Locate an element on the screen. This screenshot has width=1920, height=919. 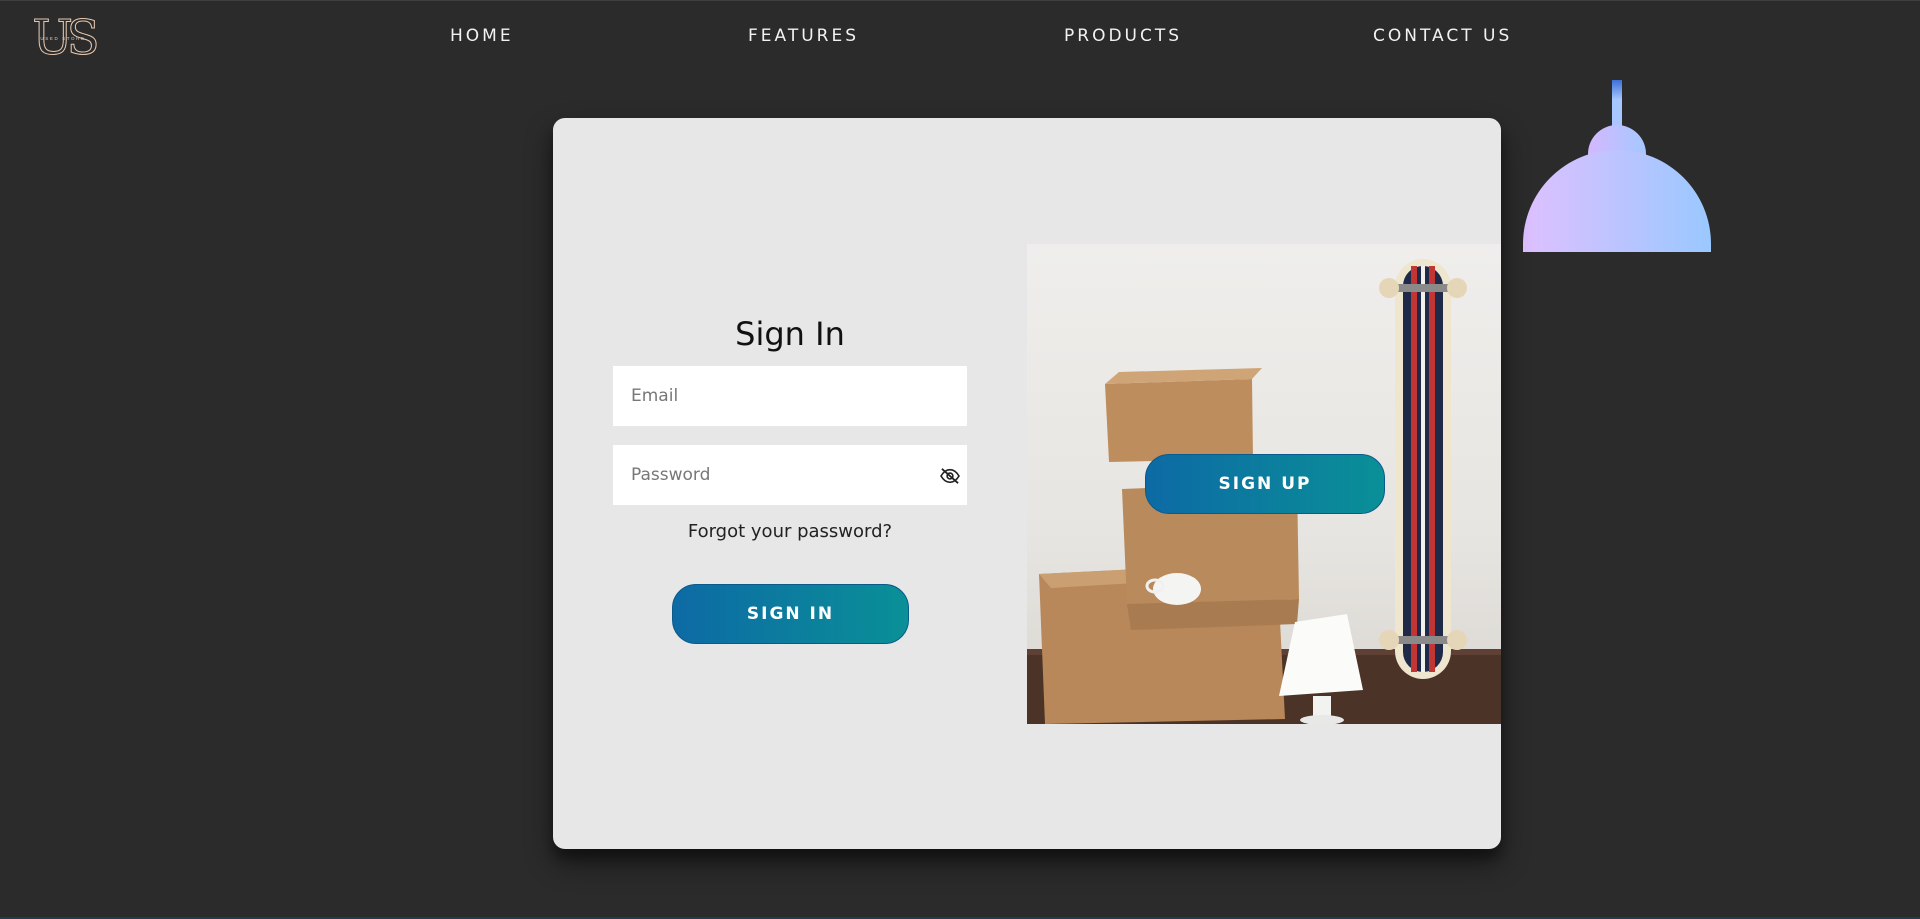
eye-slash-icon is located at coordinates (950, 476).